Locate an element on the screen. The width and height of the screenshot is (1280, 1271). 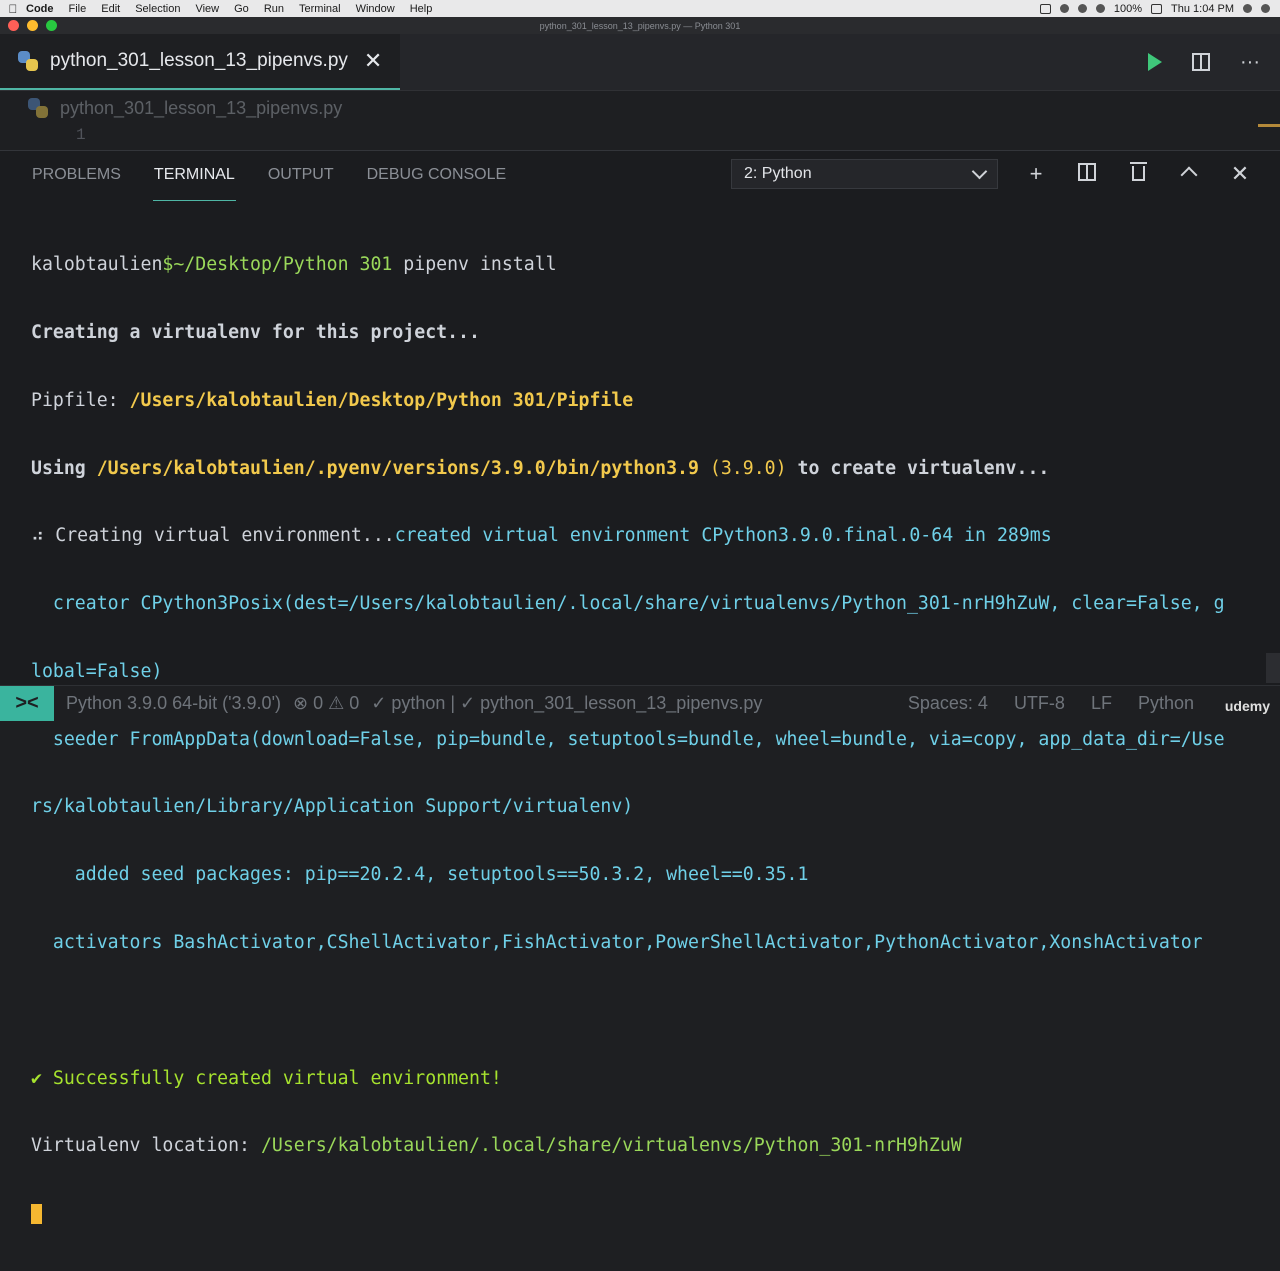
split-editor-icon is located at coordinates (1201, 62).